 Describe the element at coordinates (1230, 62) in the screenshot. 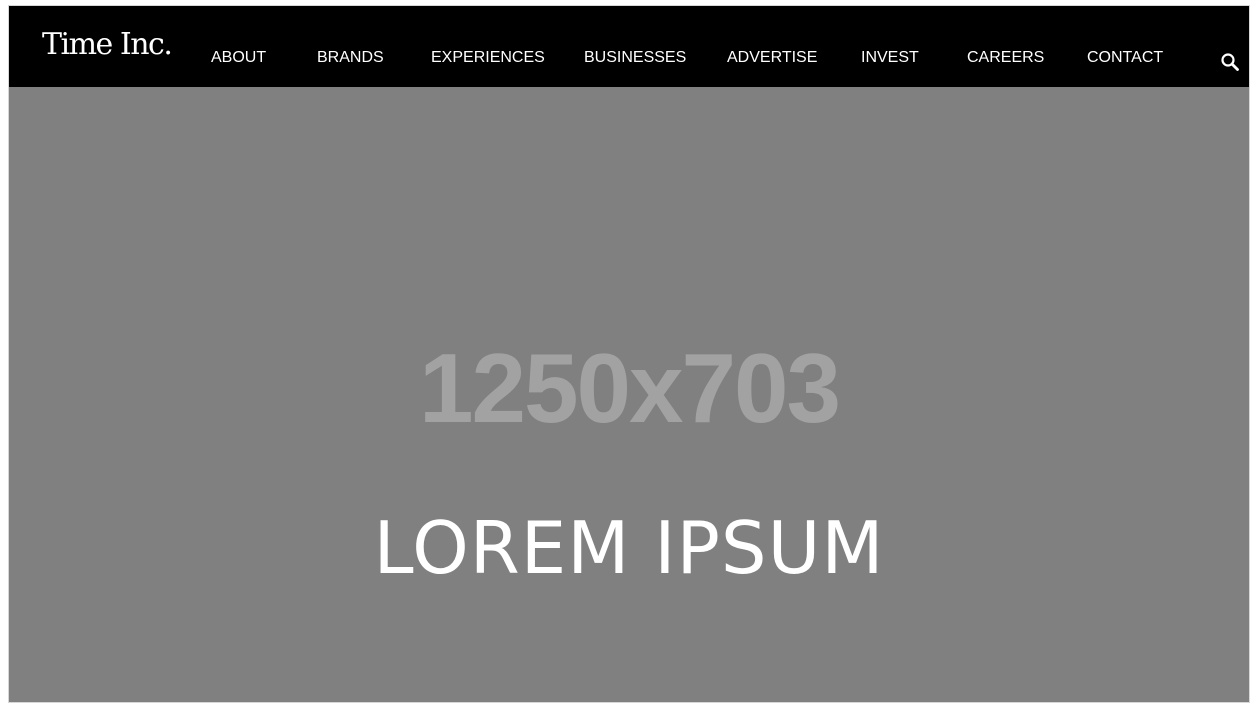

I see `search-icon` at that location.